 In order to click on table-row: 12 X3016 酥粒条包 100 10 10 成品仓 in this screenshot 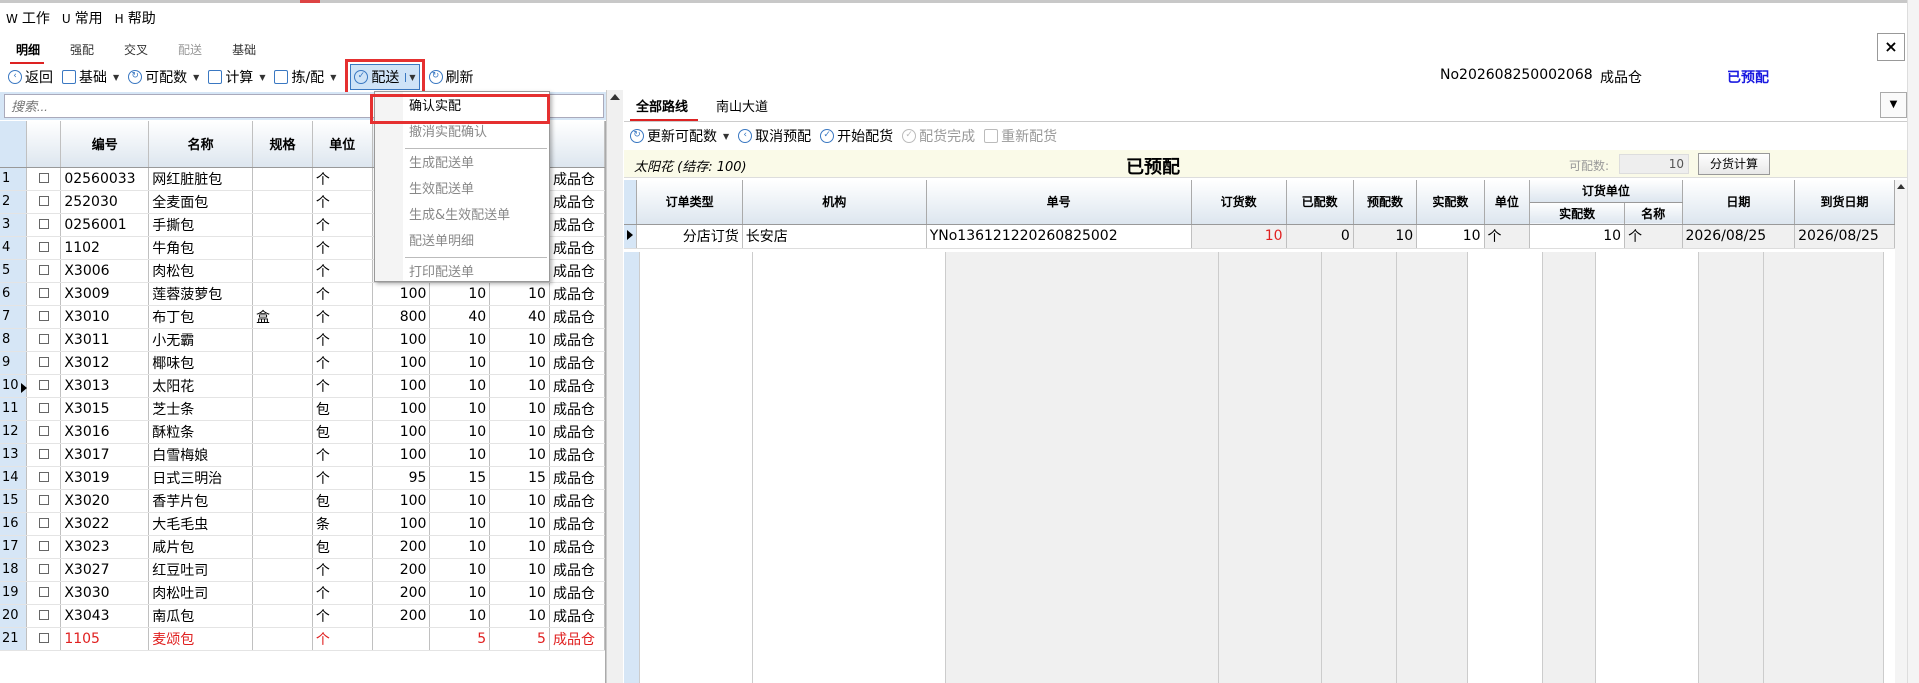, I will do `click(302, 432)`.